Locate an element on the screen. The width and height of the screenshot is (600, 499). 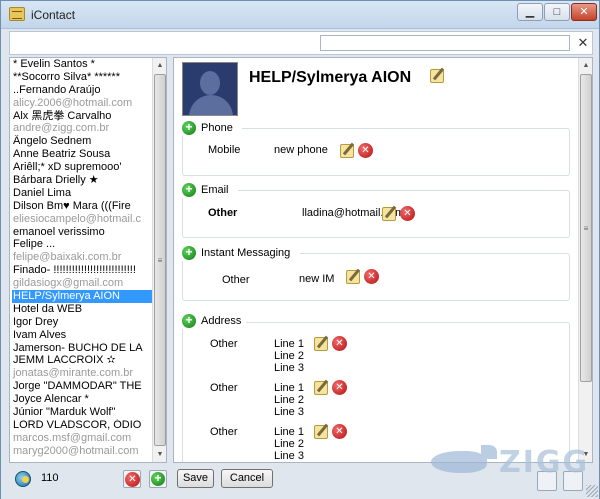
add-contact-button: + is located at coordinates (158, 479).